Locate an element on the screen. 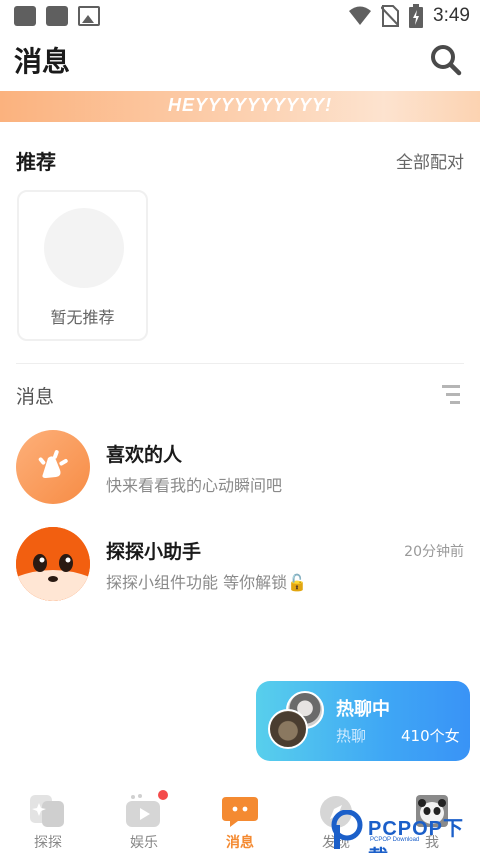 The height and width of the screenshot is (853, 480). clock: 3:49 is located at coordinates (451, 15).